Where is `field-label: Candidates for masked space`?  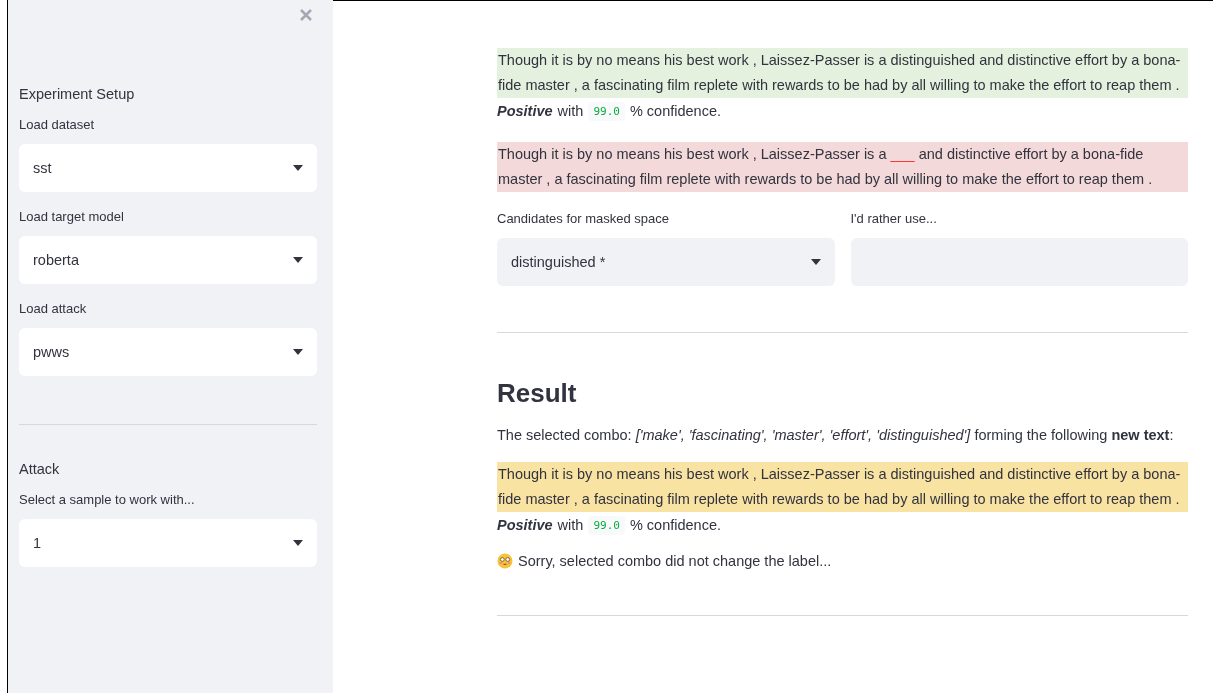 field-label: Candidates for masked space is located at coordinates (583, 219).